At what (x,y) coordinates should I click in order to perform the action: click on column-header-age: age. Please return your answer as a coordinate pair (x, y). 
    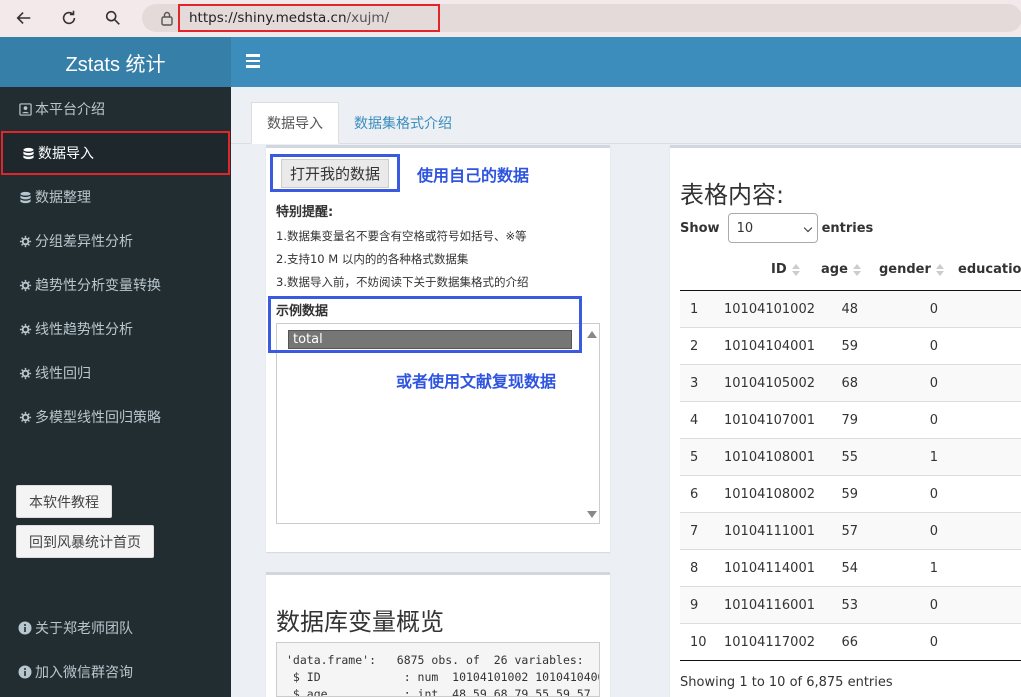
    Looking at the image, I should click on (841, 269).